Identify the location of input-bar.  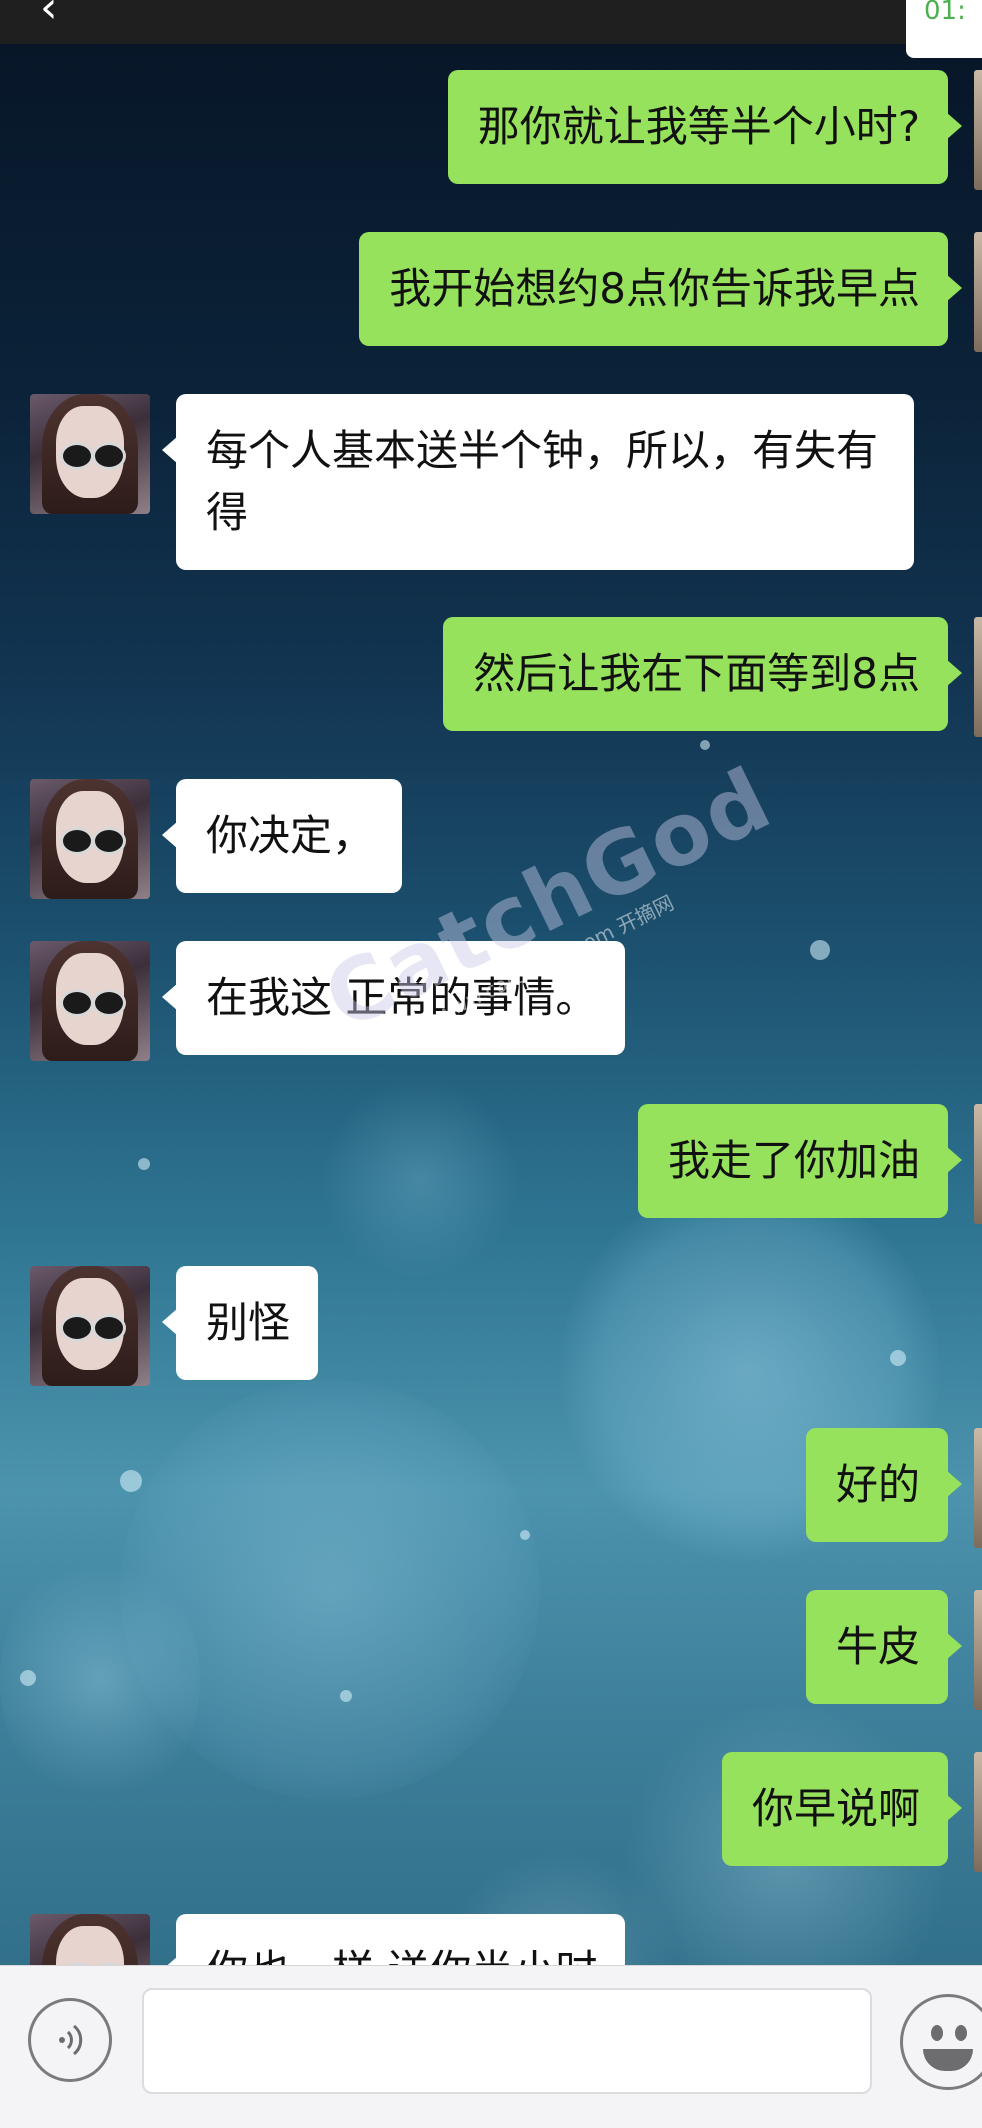
(491, 2046).